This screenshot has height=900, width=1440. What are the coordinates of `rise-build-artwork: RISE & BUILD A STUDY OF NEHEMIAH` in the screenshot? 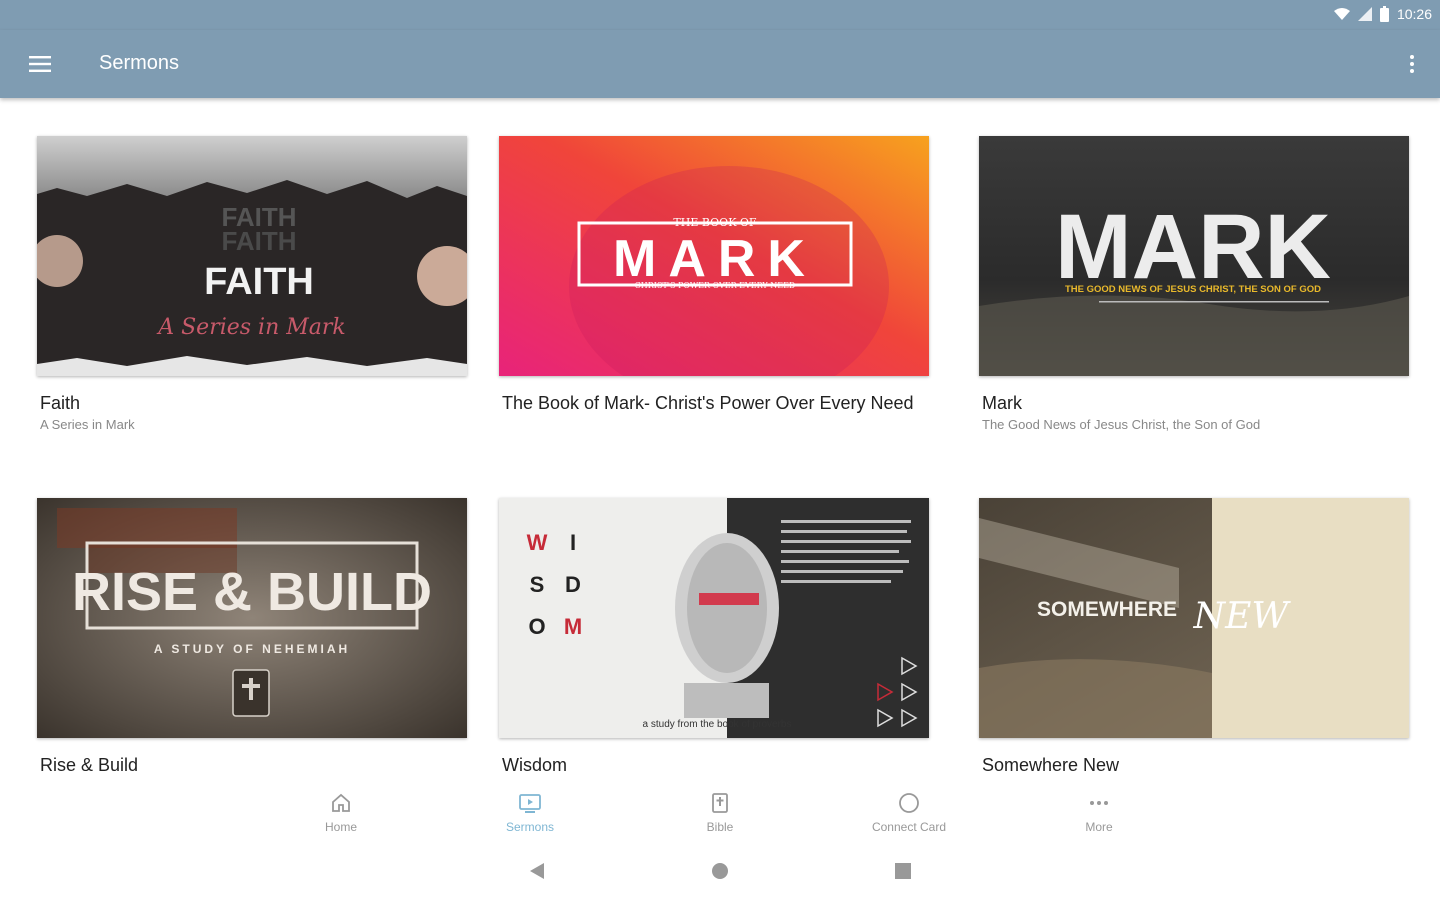 It's located at (252, 618).